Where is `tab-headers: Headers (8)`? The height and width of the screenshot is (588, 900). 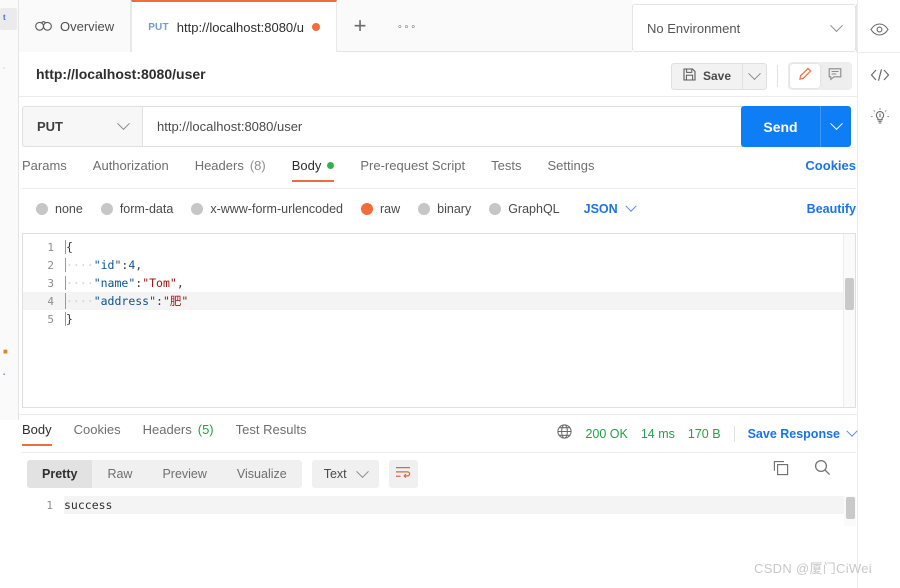 tab-headers: Headers (8) is located at coordinates (230, 170).